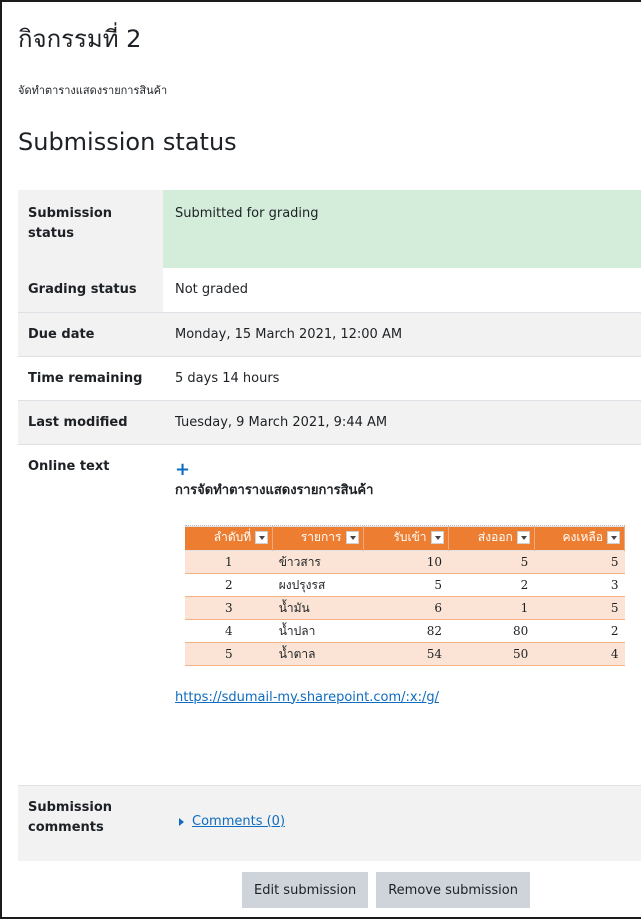 This screenshot has height=919, width=641. I want to click on value-last-modified: Tuesday, 9 March 2021, 9:44 AM, so click(402, 421).